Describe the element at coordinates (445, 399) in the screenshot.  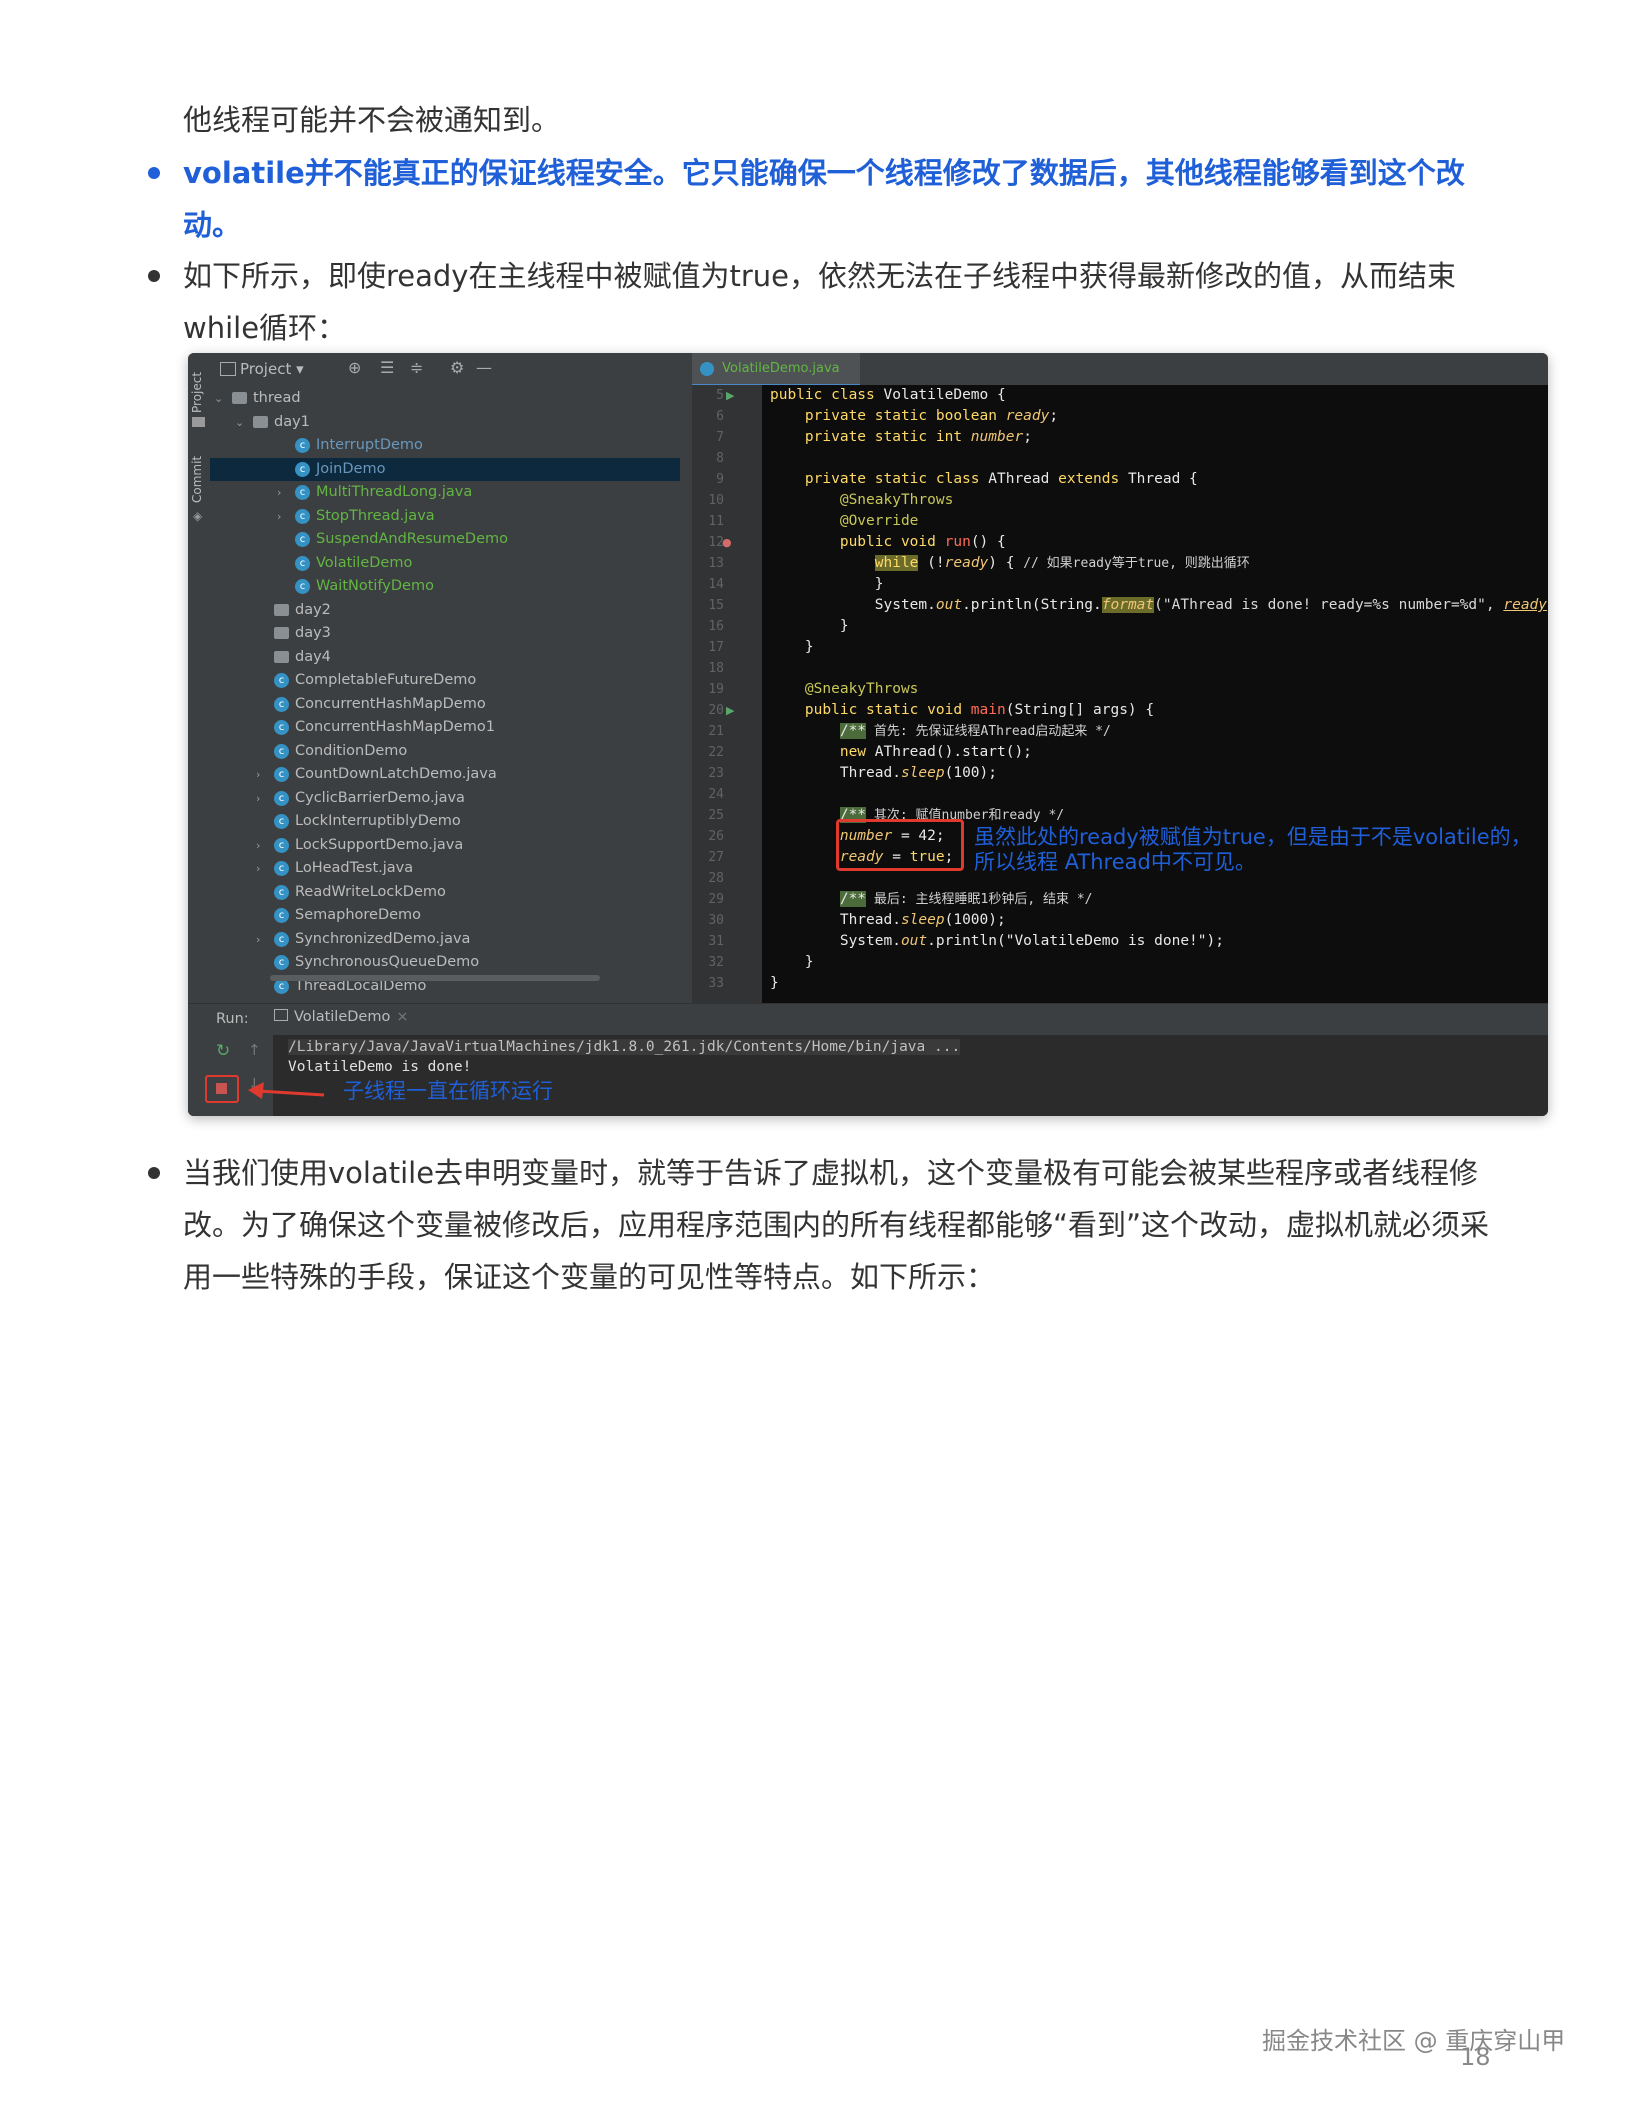
I see `tree-item: ⌄ thread` at that location.